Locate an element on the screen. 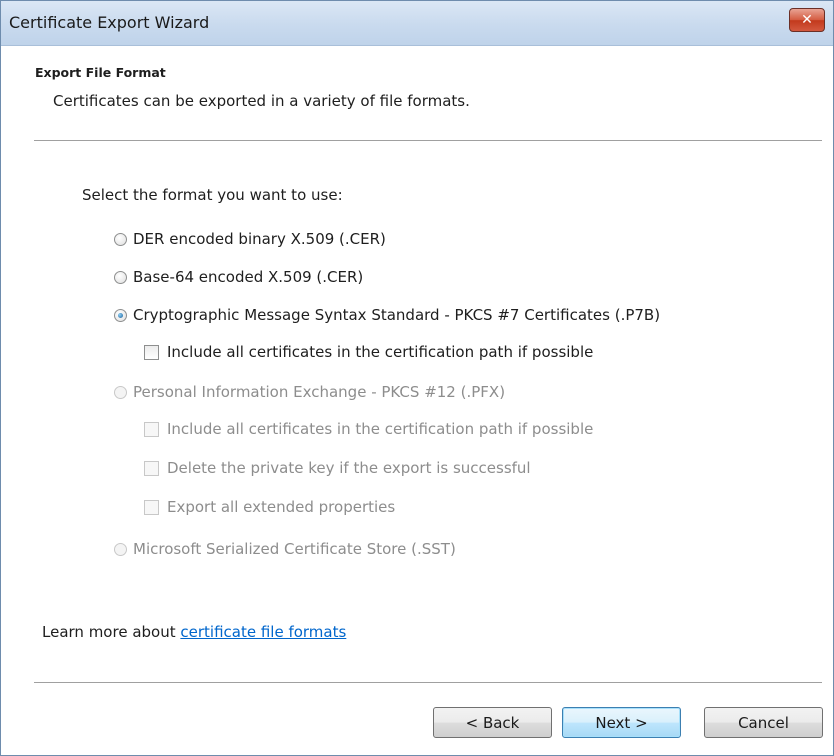 The image size is (834, 756). format-prompt: Select the format you want to use: is located at coordinates (212, 195).